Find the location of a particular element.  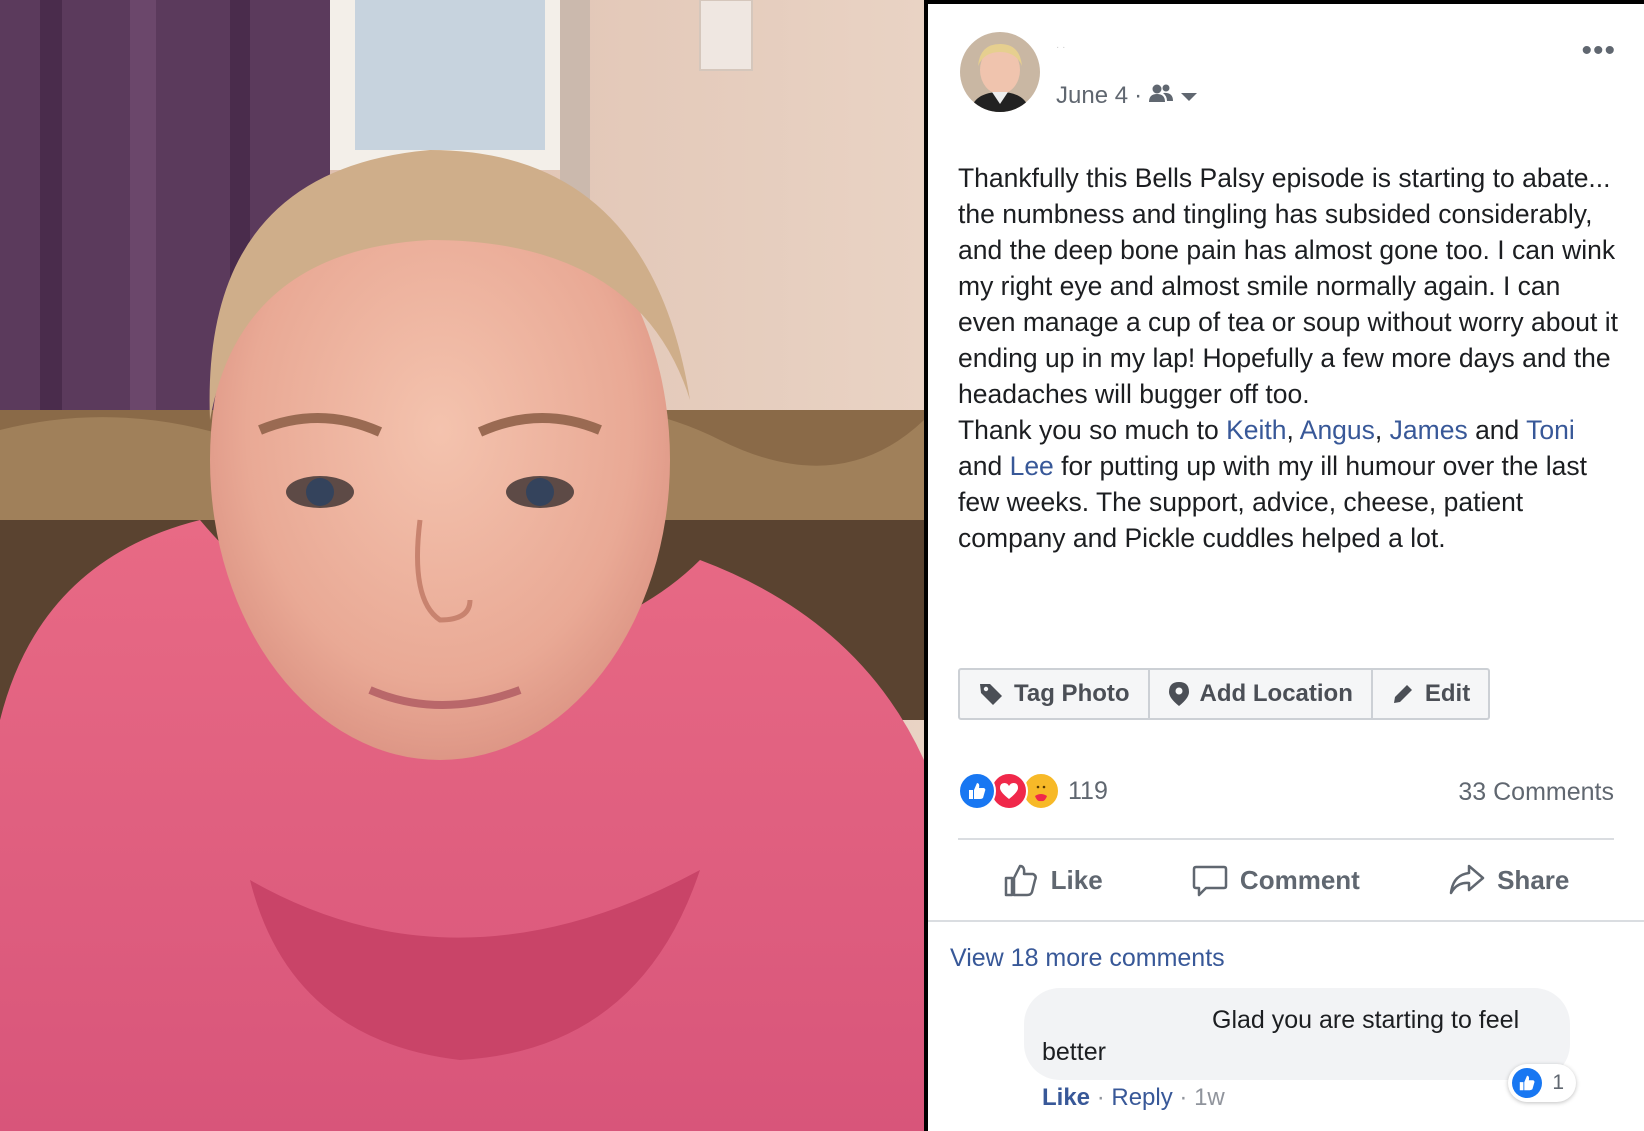

mention-james: James is located at coordinates (1429, 430).